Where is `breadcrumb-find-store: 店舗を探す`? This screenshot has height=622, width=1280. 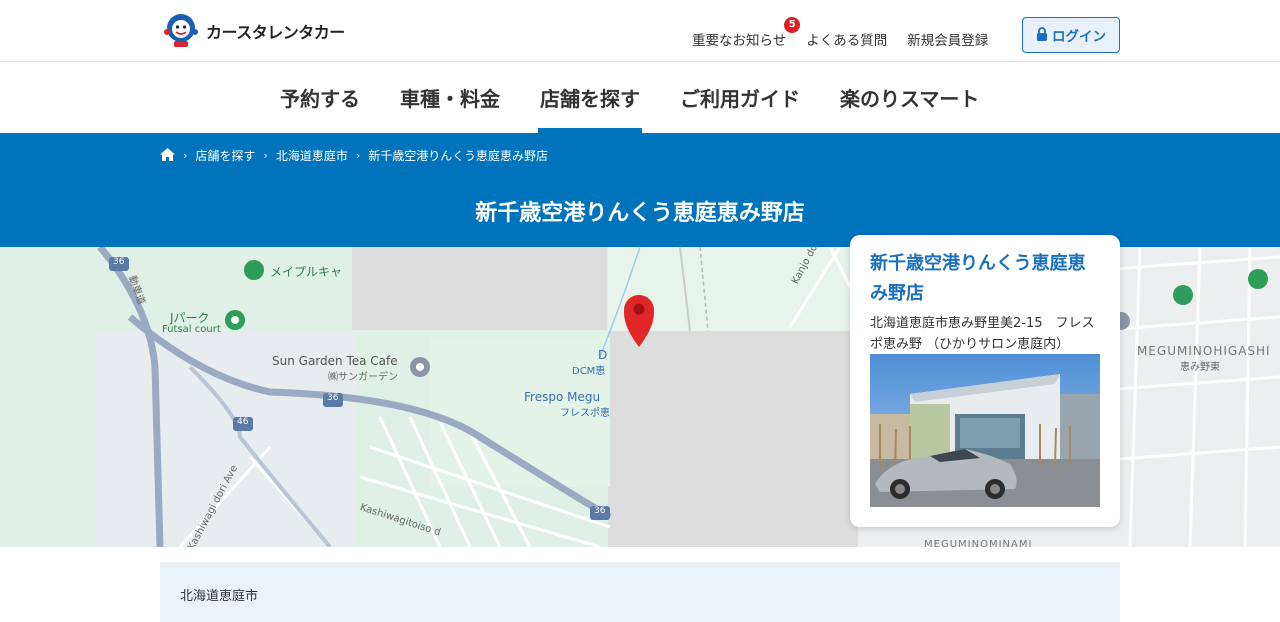
breadcrumb-find-store: 店舗を探す is located at coordinates (225, 155).